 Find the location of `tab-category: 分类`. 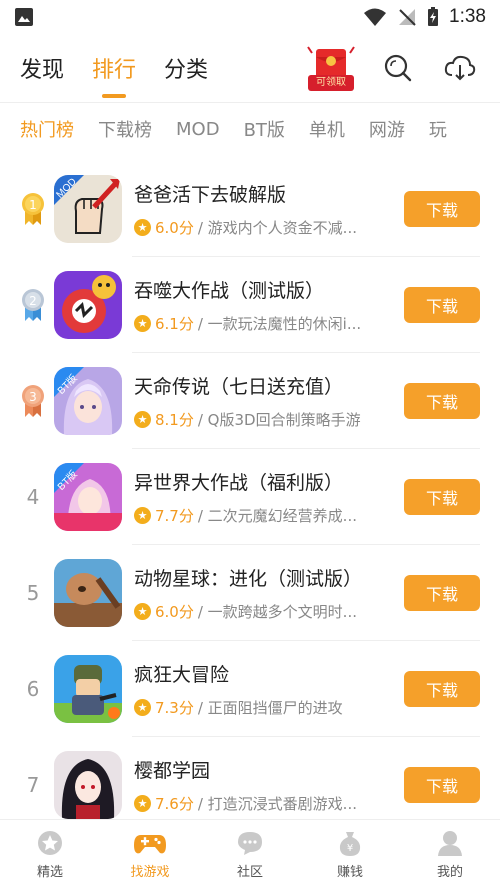

tab-category: 分类 is located at coordinates (186, 68).